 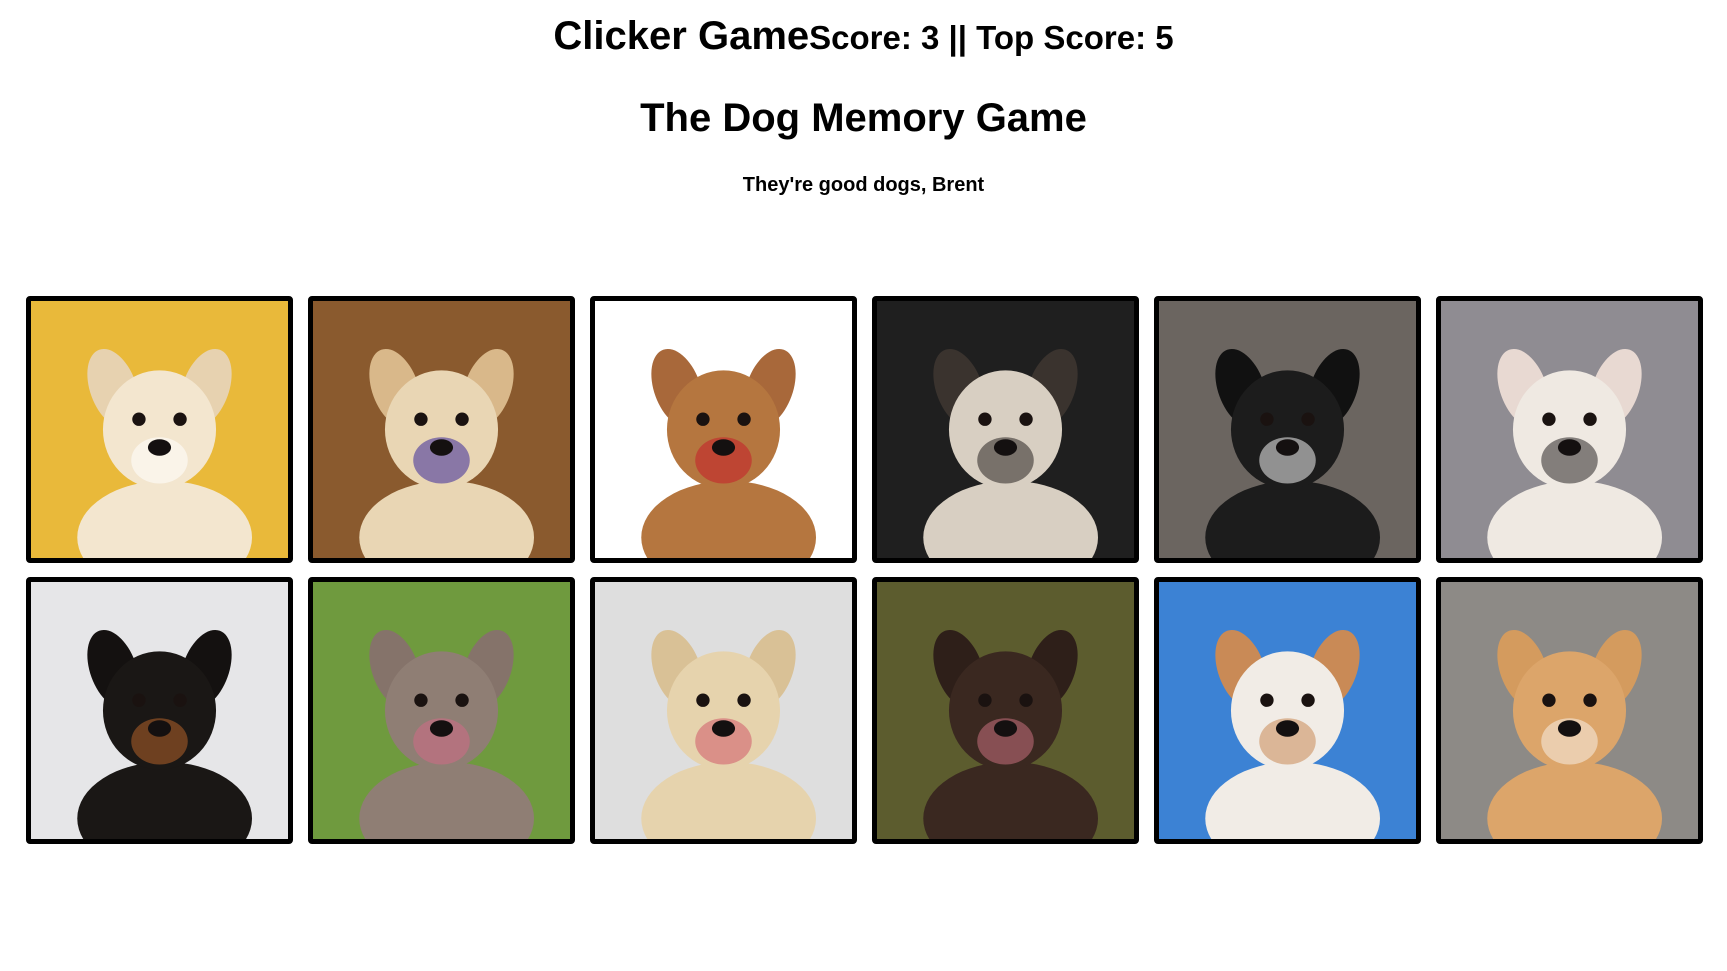 I want to click on grey-pitbull-image, so click(x=441, y=710).